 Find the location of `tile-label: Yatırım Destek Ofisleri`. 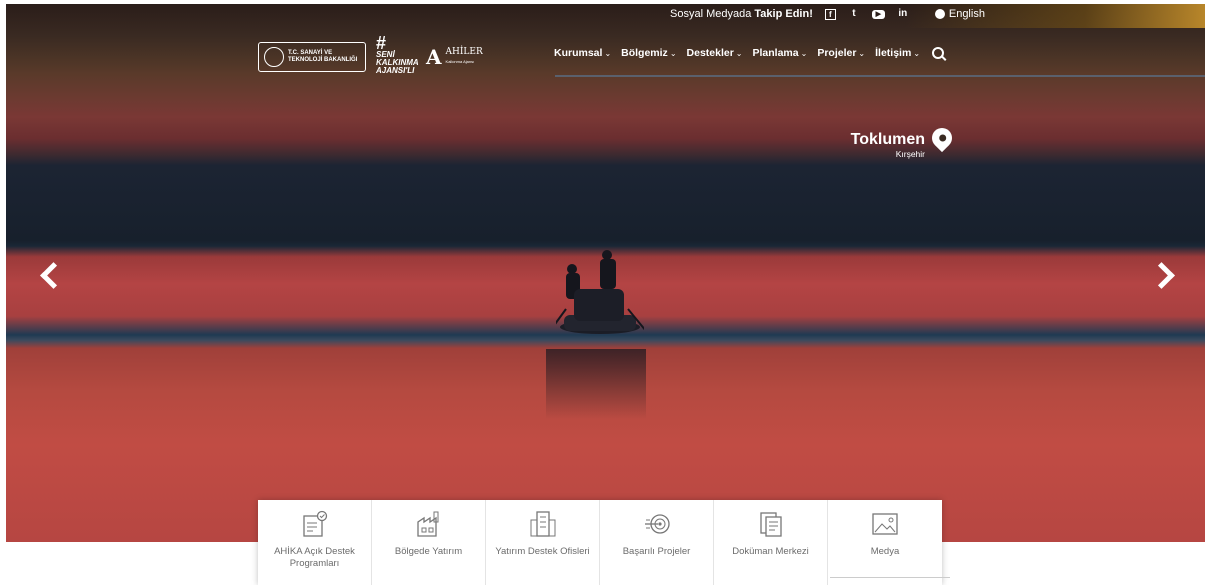

tile-label: Yatırım Destek Ofisleri is located at coordinates (542, 551).